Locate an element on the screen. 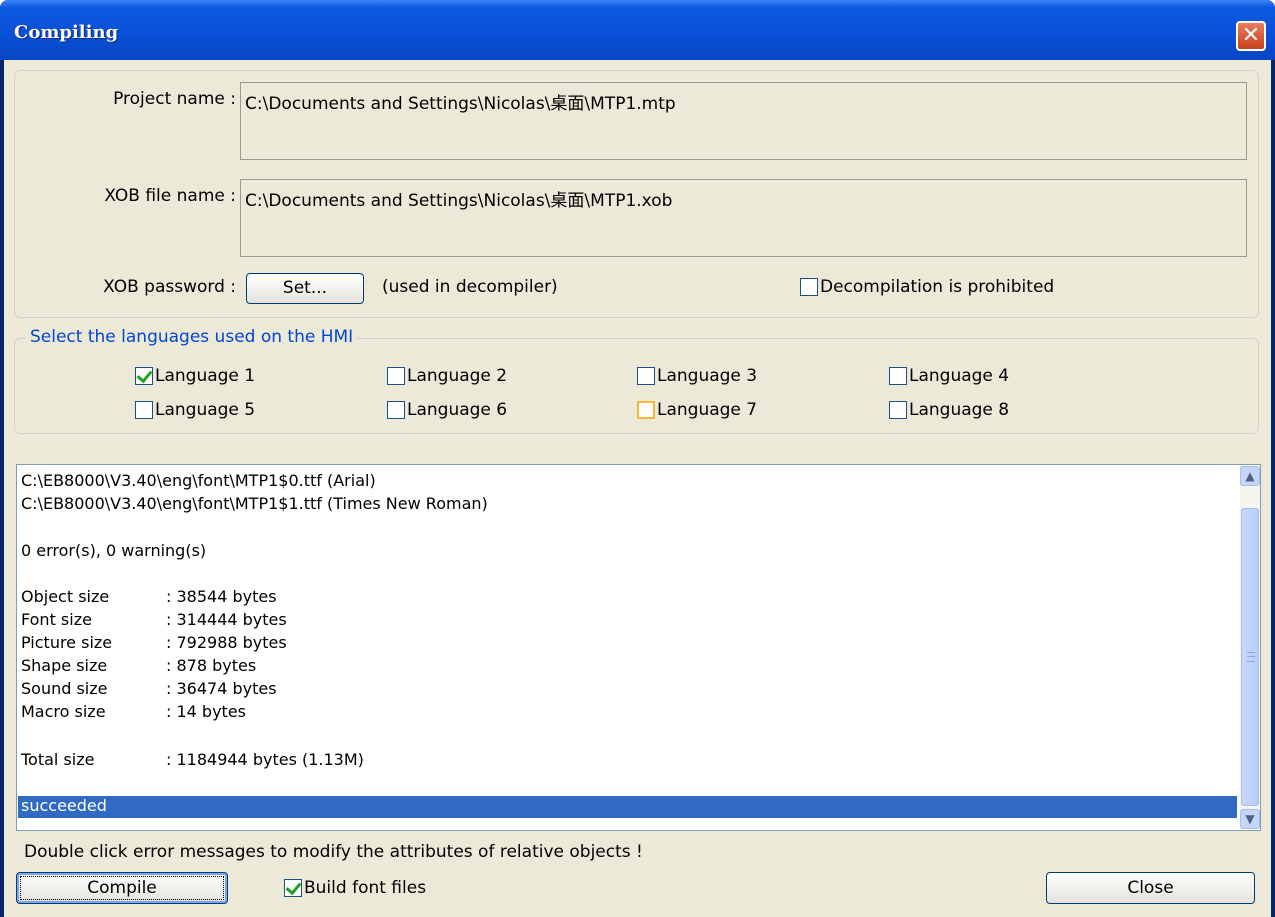 This screenshot has width=1275, height=917. decompilation-prohibited-label: Decompilation is prohibited is located at coordinates (937, 287).